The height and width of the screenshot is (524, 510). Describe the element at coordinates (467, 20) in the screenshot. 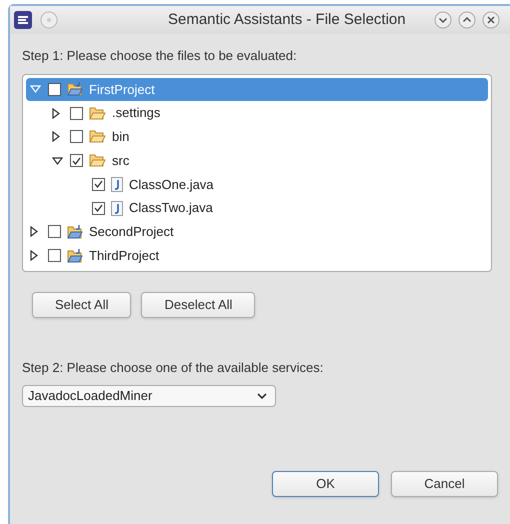

I see `maximize-icon` at that location.